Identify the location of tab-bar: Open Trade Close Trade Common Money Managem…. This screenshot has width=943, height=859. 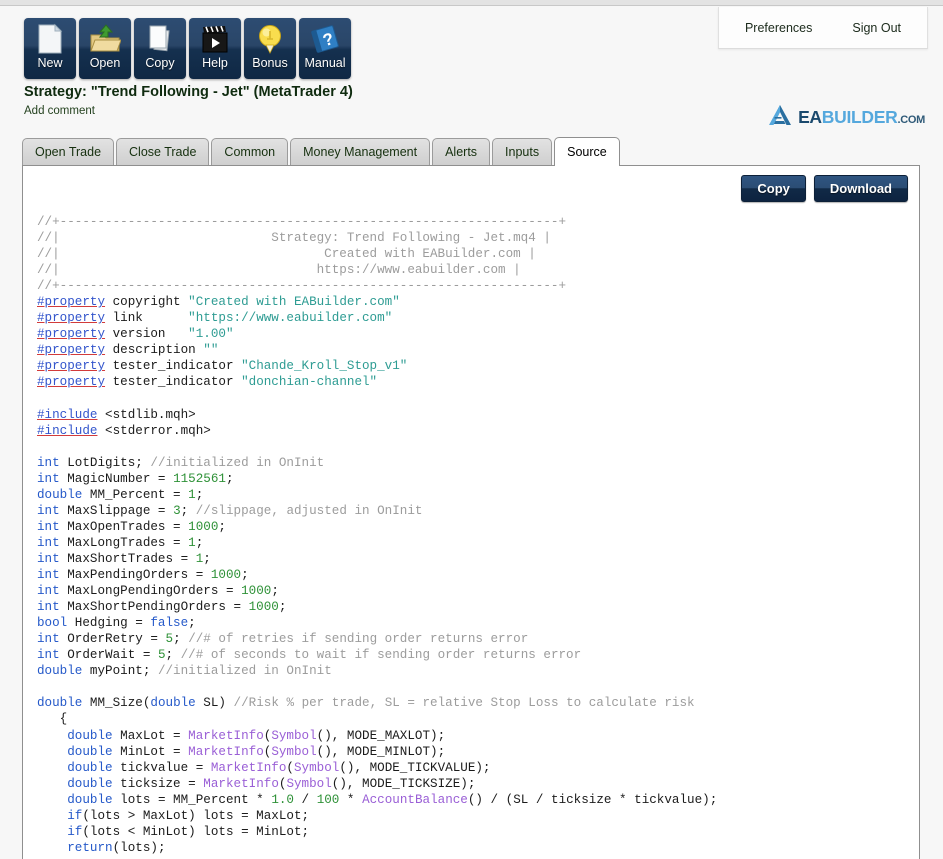
(322, 151).